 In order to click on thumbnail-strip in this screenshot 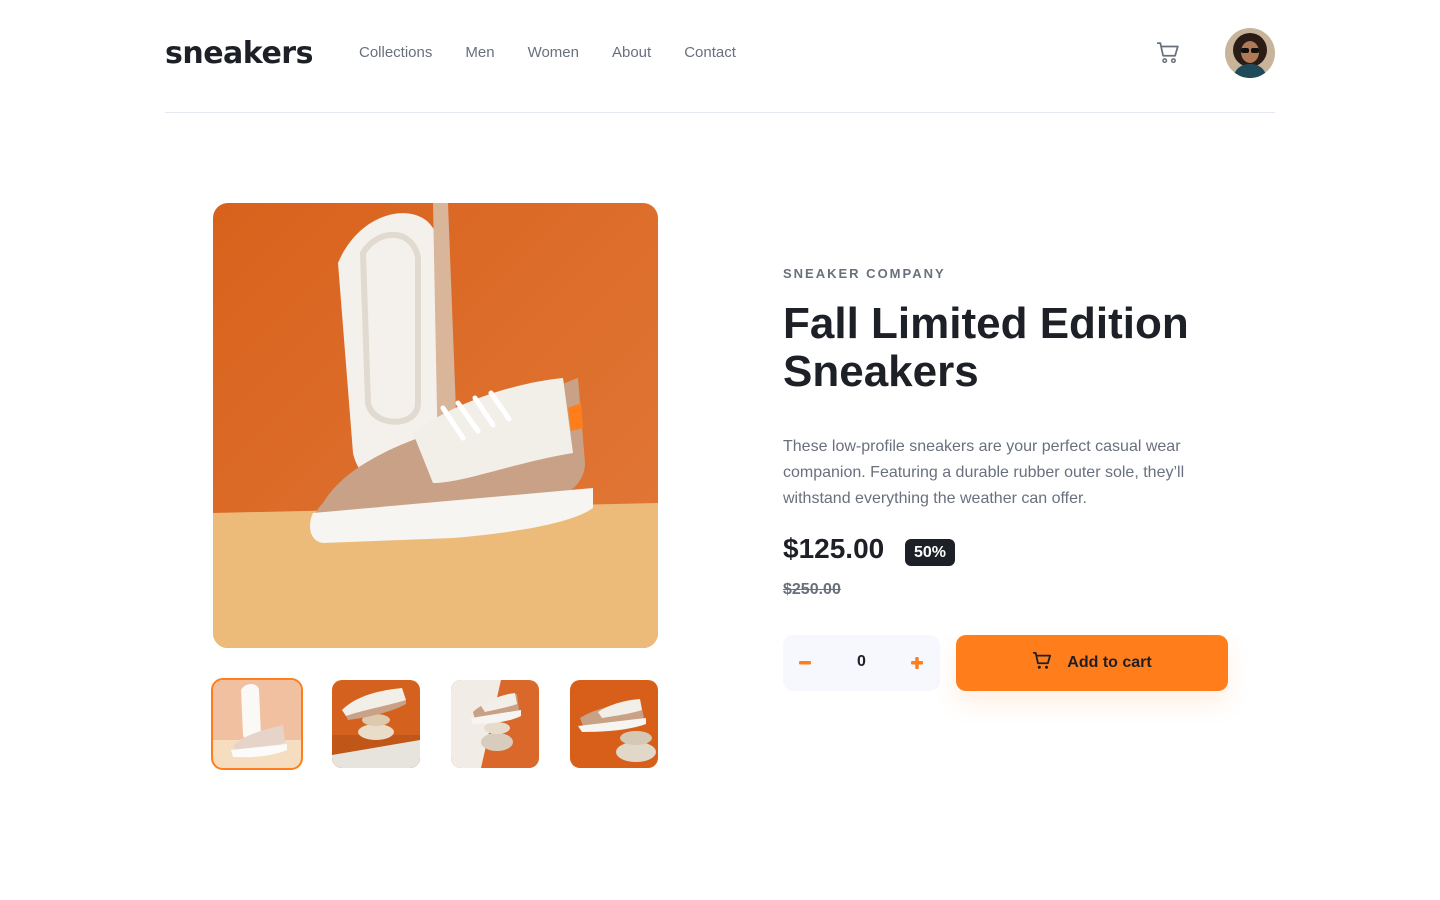, I will do `click(434, 724)`.